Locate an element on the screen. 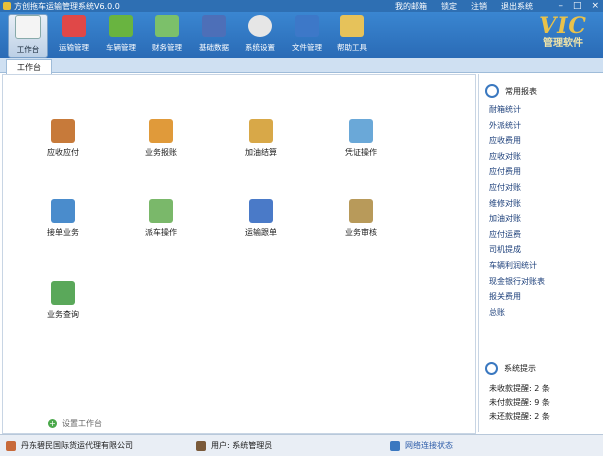 This screenshot has height=456, width=603. report-item: 外派统计 is located at coordinates (545, 126).